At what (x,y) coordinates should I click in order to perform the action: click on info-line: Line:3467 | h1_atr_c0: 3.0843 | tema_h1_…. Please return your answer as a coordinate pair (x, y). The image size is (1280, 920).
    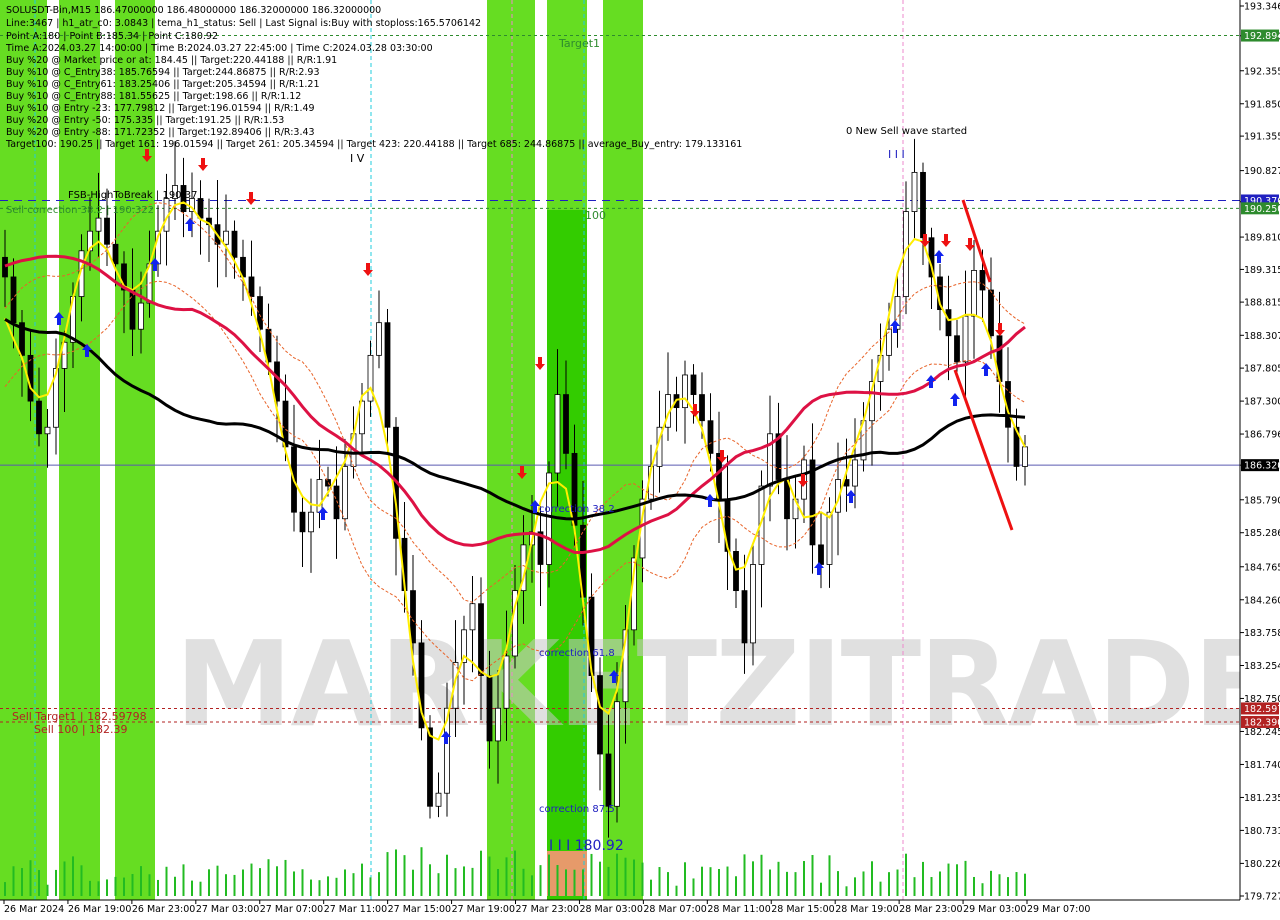
    Looking at the image, I should click on (243, 23).